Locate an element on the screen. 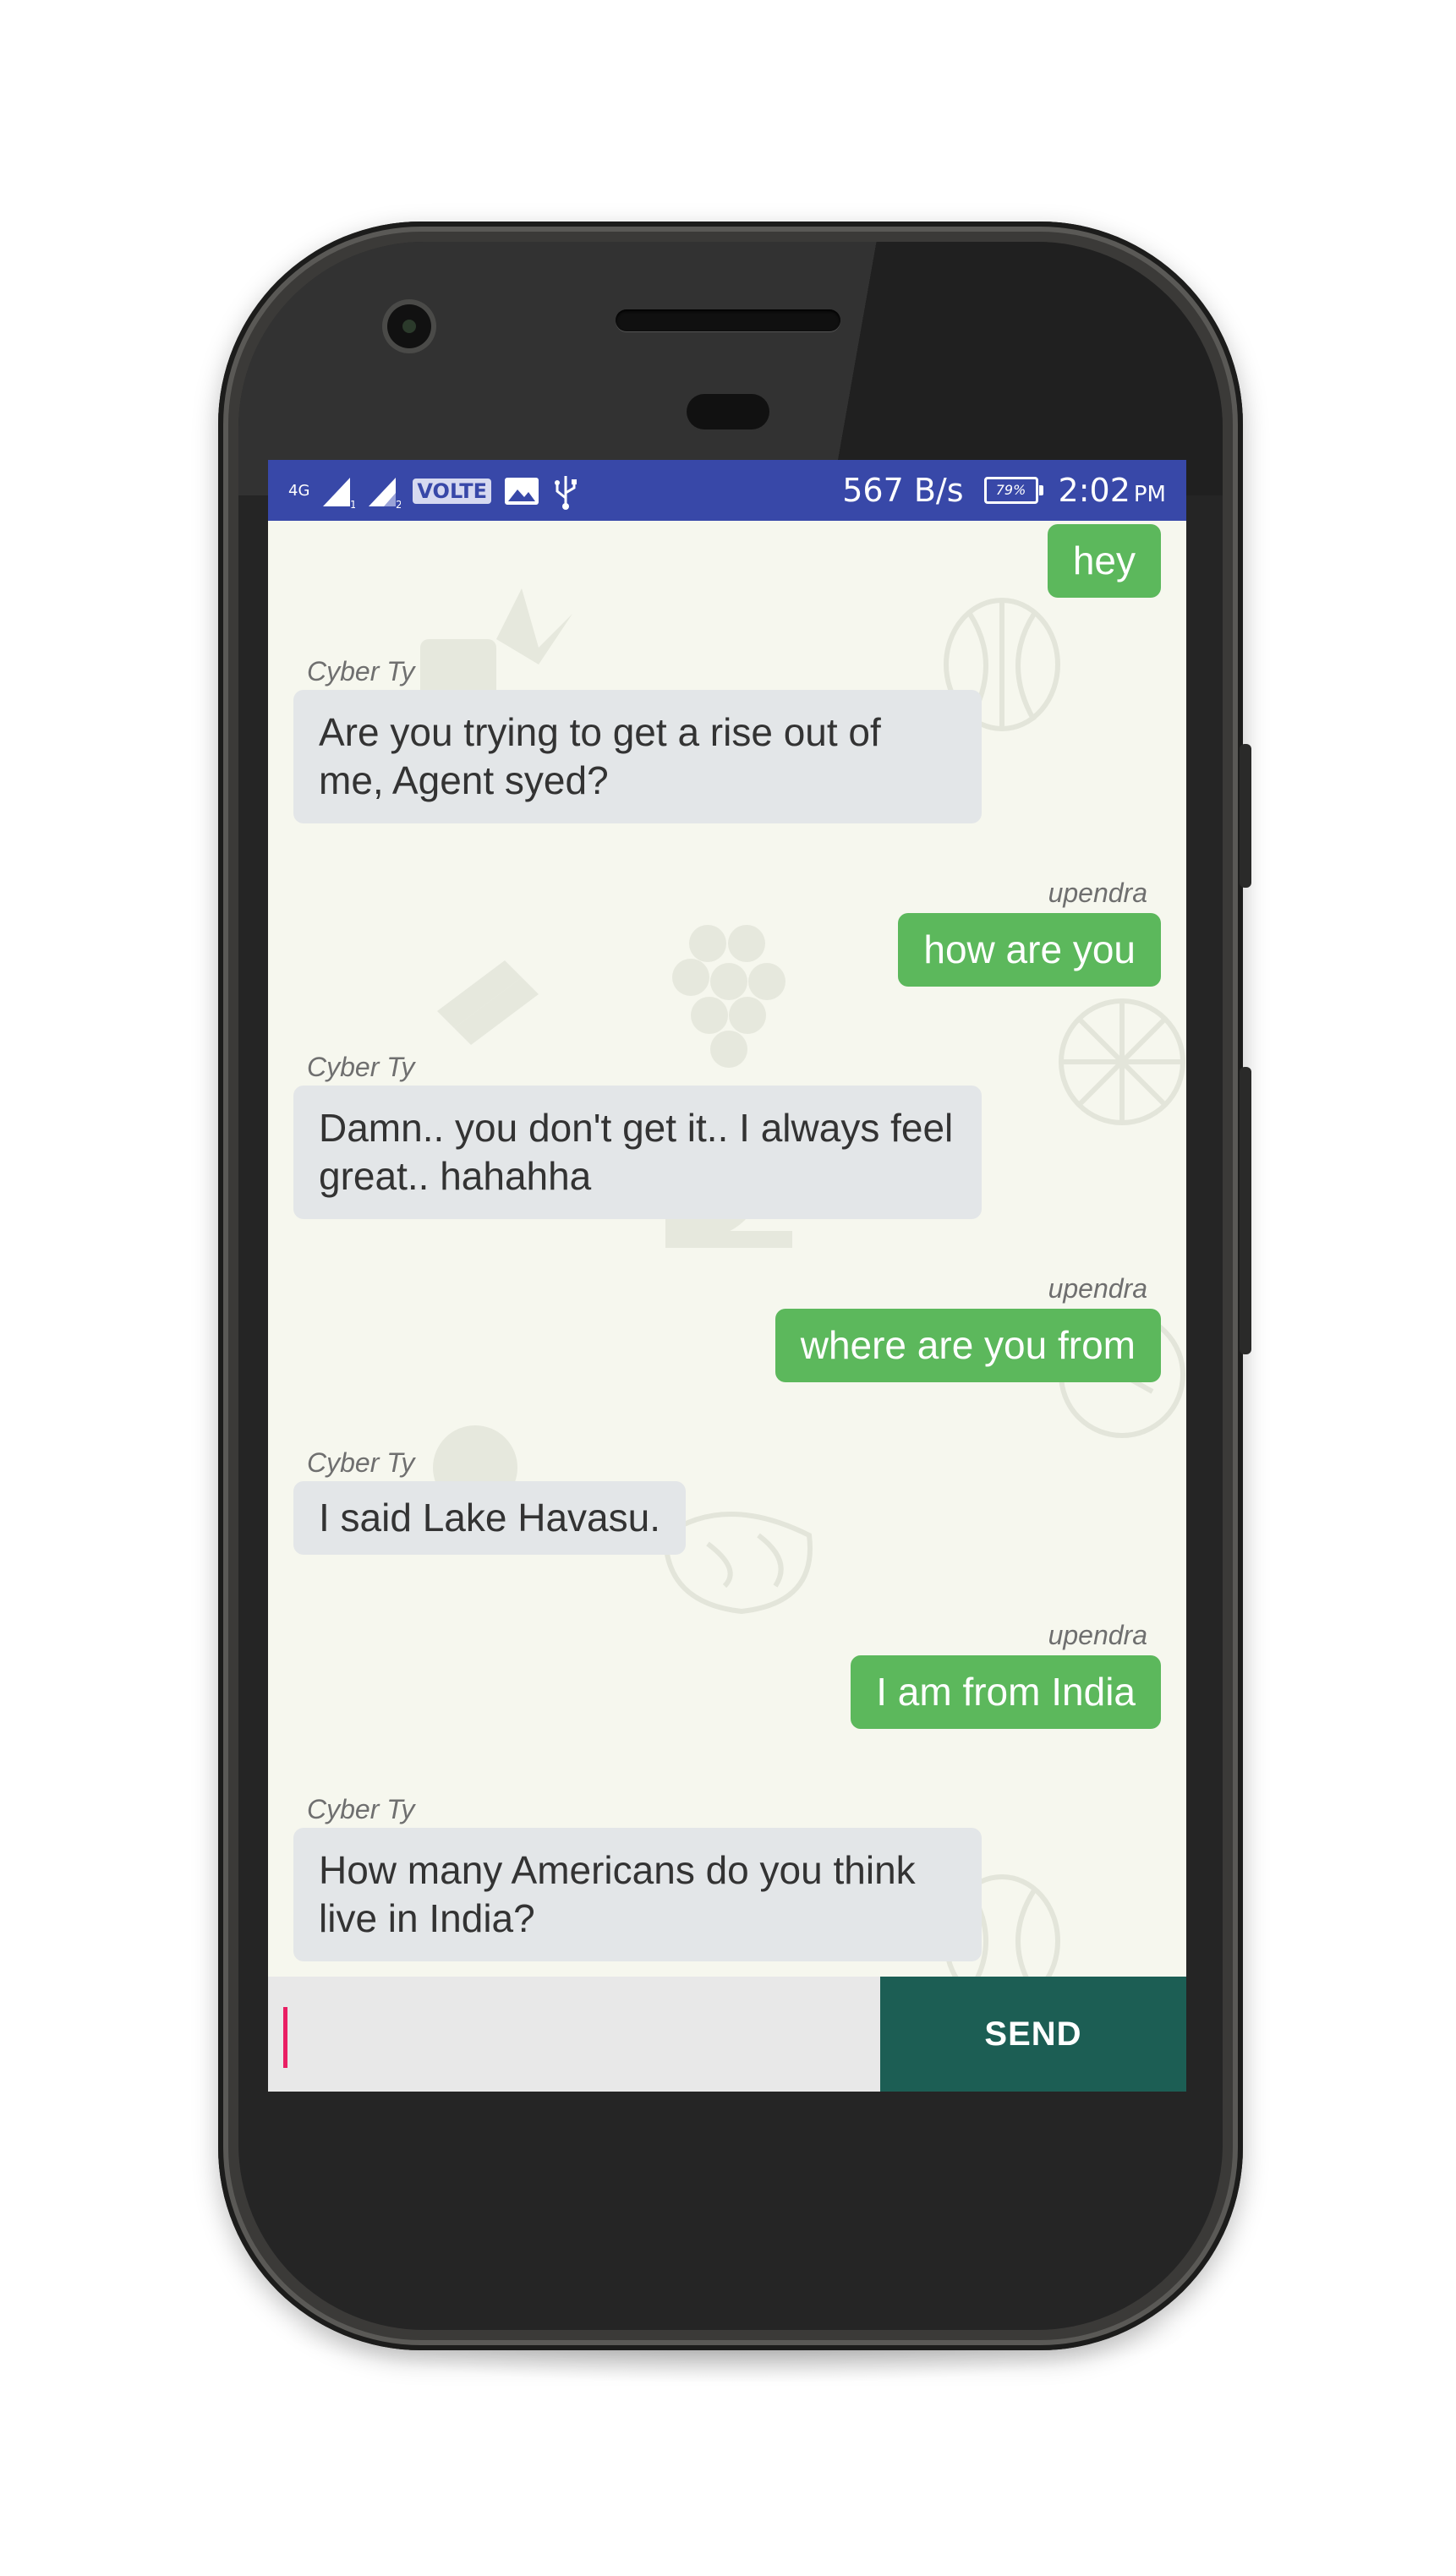 Image resolution: width=1456 pixels, height=2576 pixels. status-right-info: 567 B/s 79% 2:02 PM is located at coordinates (1004, 490).